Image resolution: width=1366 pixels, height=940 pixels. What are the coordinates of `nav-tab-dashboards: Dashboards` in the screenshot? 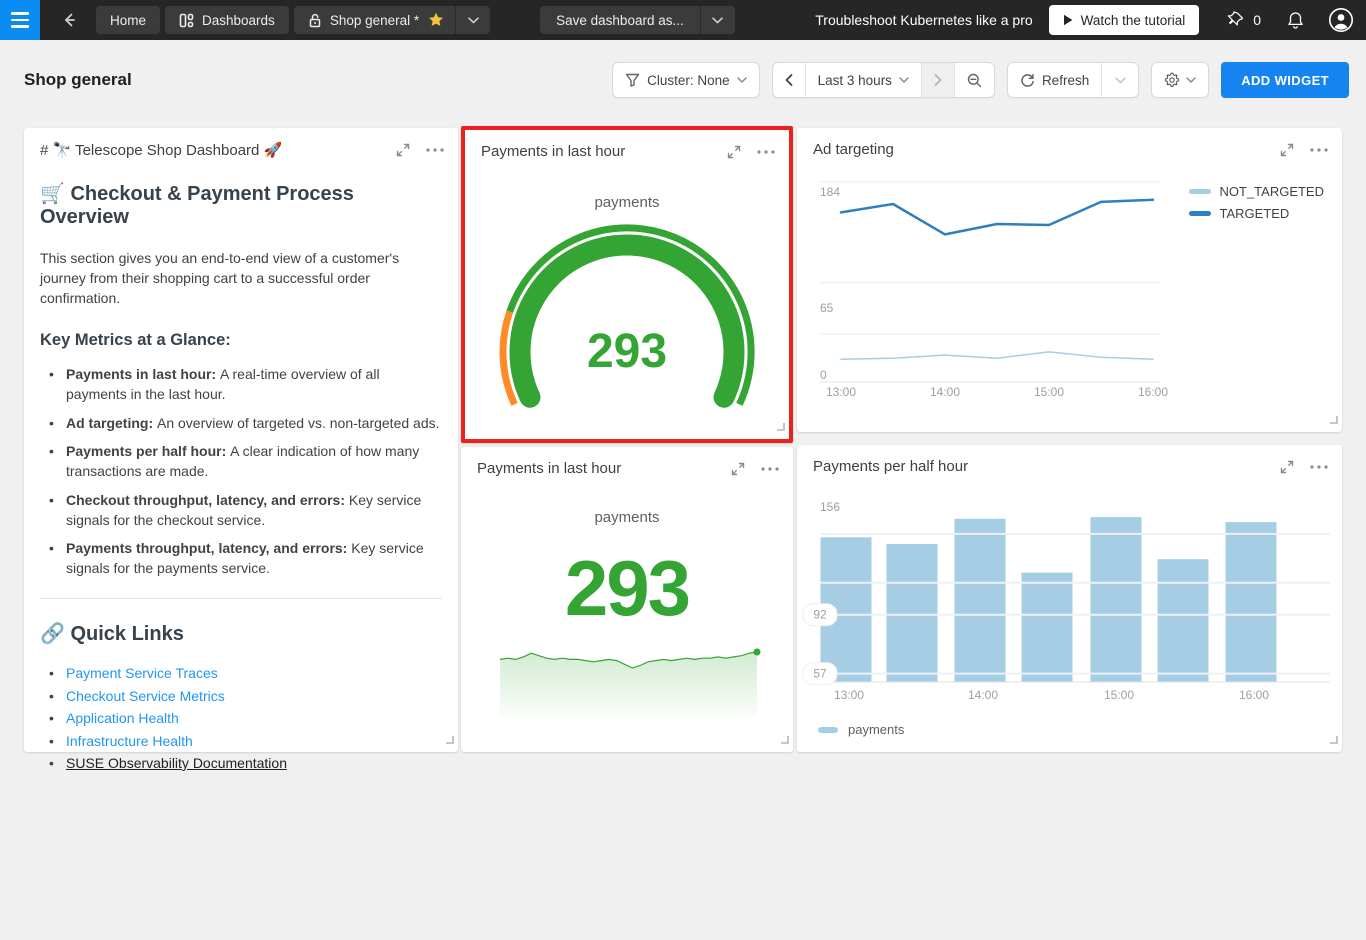 It's located at (227, 20).